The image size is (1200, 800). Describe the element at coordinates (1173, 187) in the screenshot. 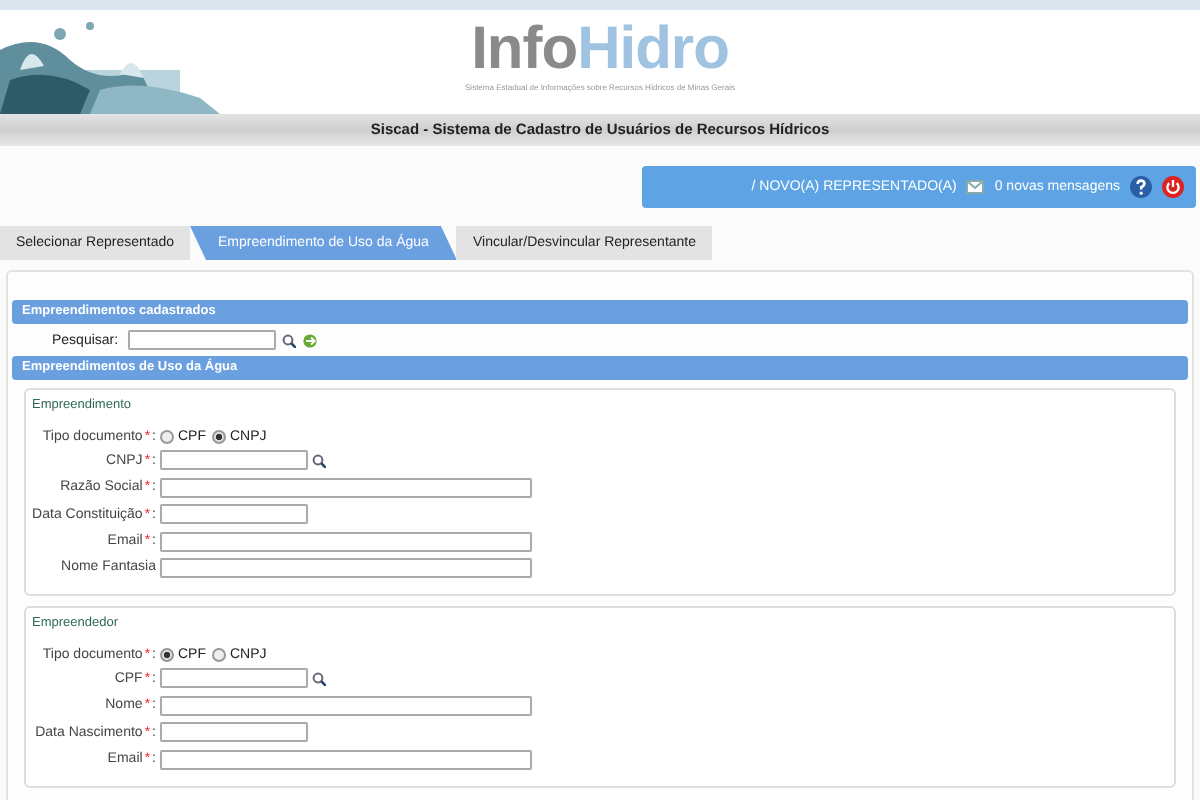

I see `power-icon` at that location.